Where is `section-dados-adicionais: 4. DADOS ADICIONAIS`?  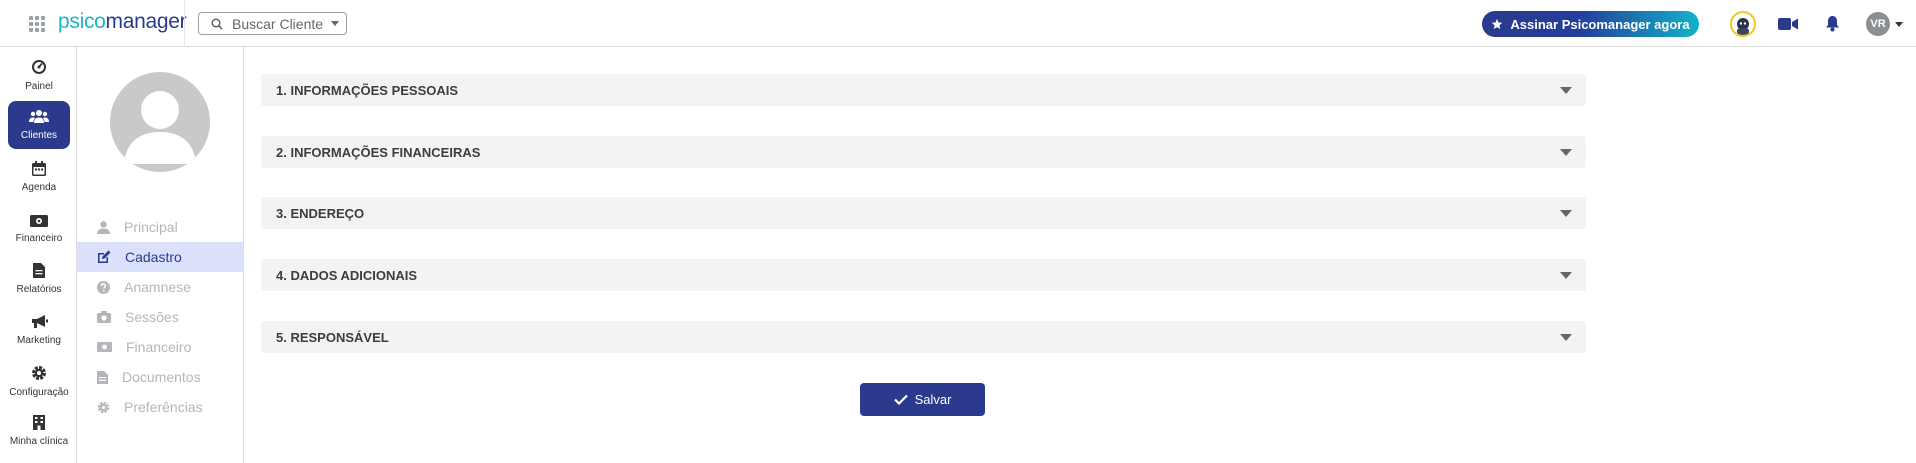 section-dados-adicionais: 4. DADOS ADICIONAIS is located at coordinates (923, 275).